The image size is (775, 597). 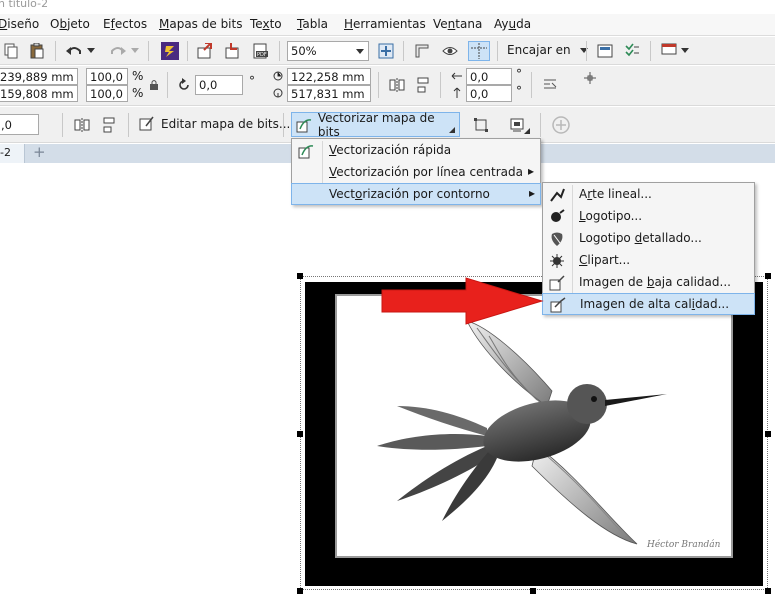 What do you see at coordinates (154, 85) in the screenshot?
I see `lock-ratio-icon` at bounding box center [154, 85].